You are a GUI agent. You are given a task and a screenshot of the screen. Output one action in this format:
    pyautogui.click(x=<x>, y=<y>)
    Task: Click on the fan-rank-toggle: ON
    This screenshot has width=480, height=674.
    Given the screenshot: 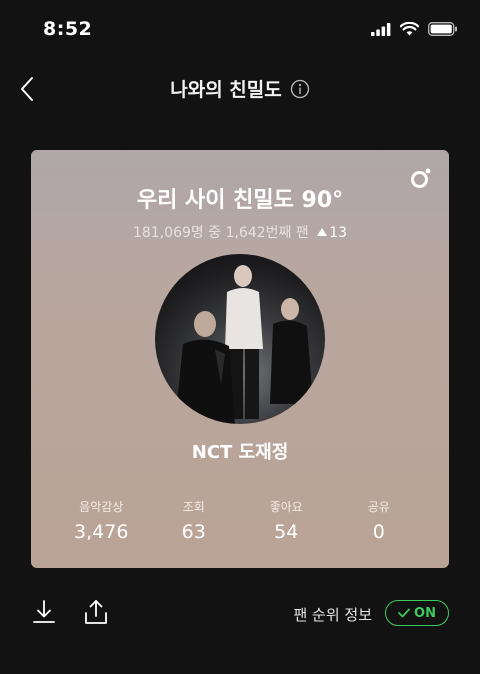 What is the action you would take?
    pyautogui.click(x=417, y=613)
    